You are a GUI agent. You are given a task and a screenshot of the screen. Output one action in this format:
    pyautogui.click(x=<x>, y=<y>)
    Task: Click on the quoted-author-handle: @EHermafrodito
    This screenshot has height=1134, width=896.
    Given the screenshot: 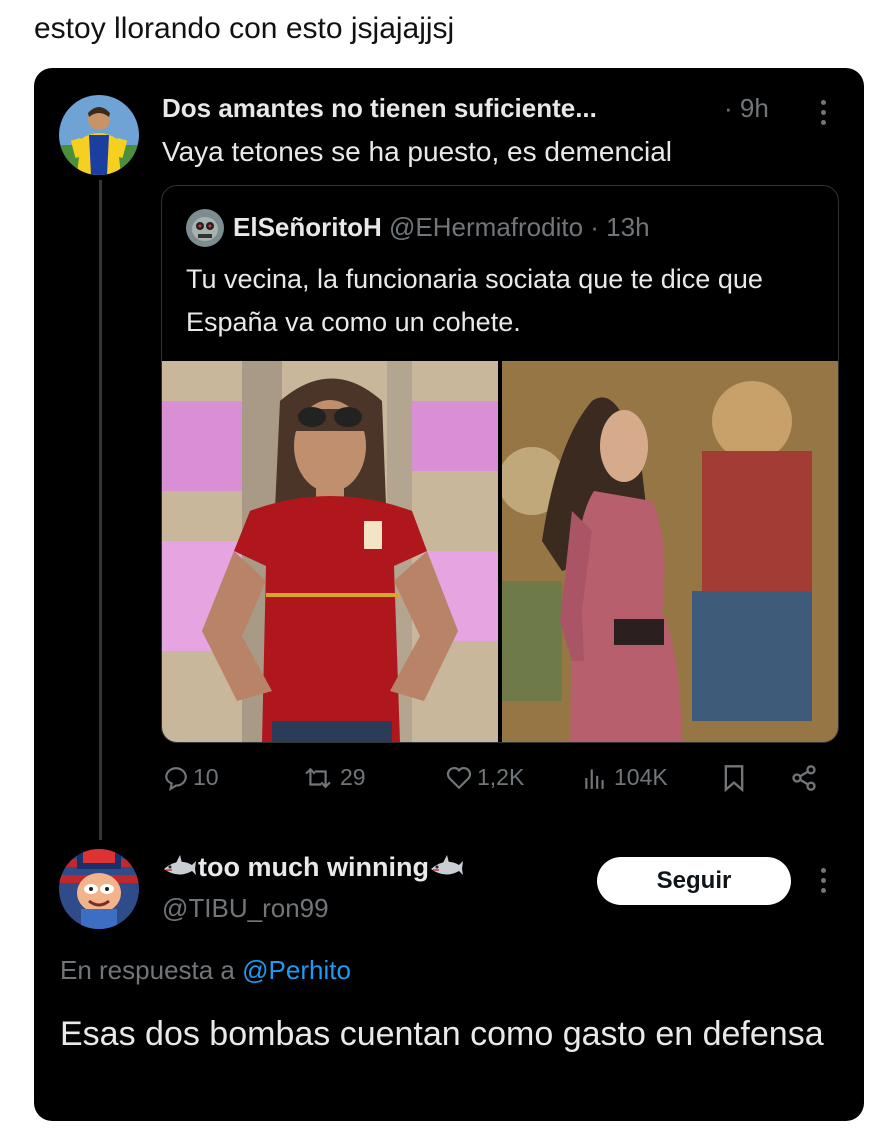 What is the action you would take?
    pyautogui.click(x=486, y=227)
    